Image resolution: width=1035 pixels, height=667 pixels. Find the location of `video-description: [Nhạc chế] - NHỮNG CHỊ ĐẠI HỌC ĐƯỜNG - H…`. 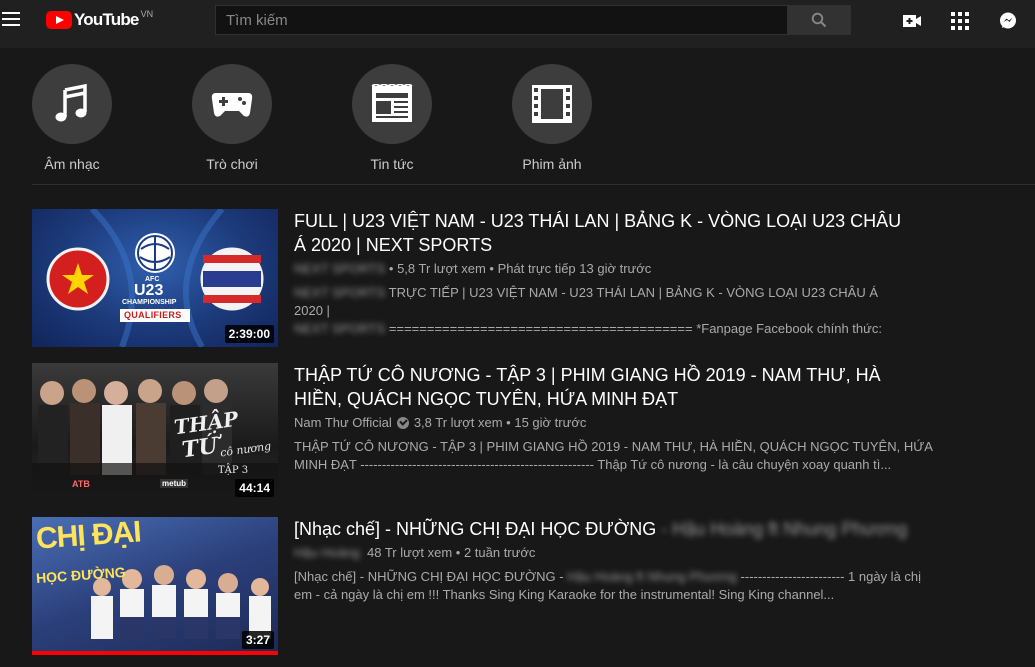

video-description: [Nhạc chế] - NHỮNG CHỊ ĐẠI HỌC ĐƯỜNG - H… is located at coordinates (607, 586).